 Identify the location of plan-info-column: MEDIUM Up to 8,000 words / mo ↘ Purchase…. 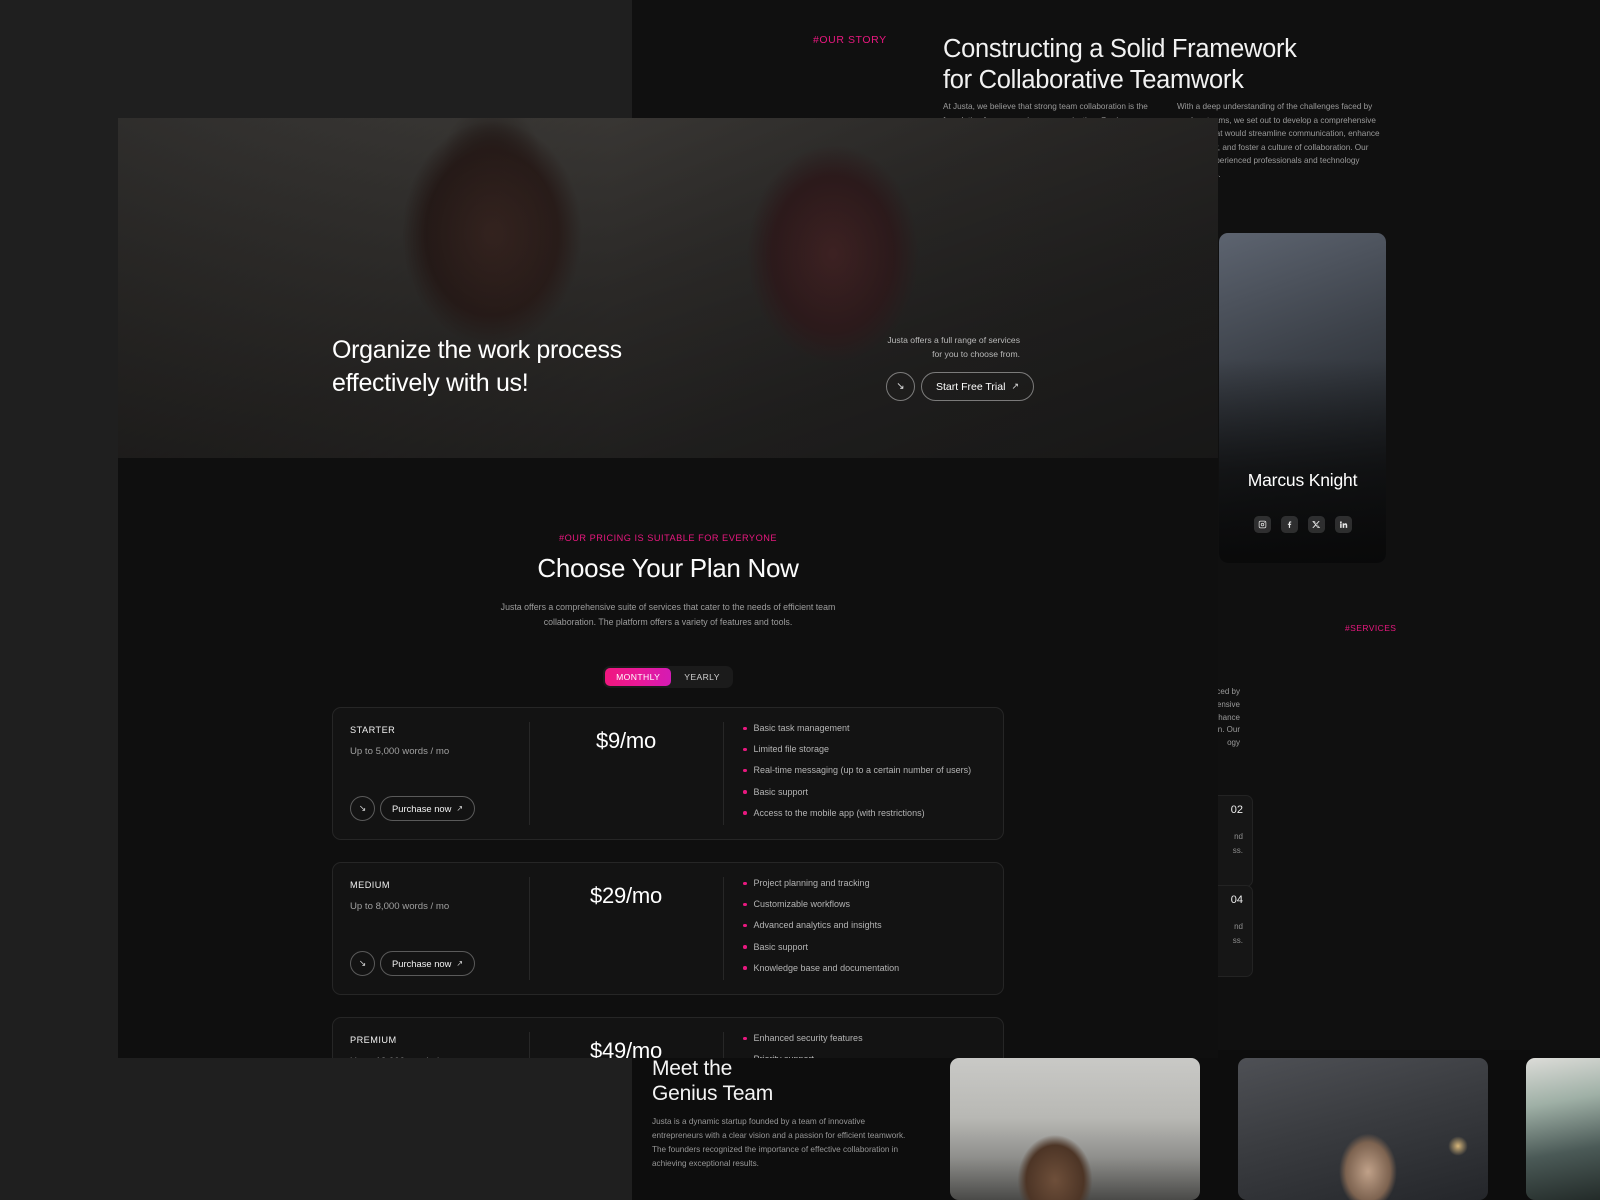
(440, 928).